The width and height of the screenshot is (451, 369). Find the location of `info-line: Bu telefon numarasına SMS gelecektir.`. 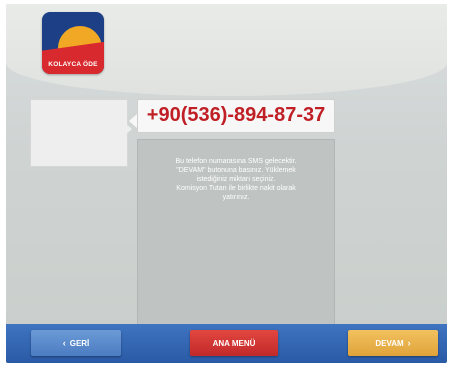

info-line: Bu telefon numarasına SMS gelecektir. is located at coordinates (236, 161).